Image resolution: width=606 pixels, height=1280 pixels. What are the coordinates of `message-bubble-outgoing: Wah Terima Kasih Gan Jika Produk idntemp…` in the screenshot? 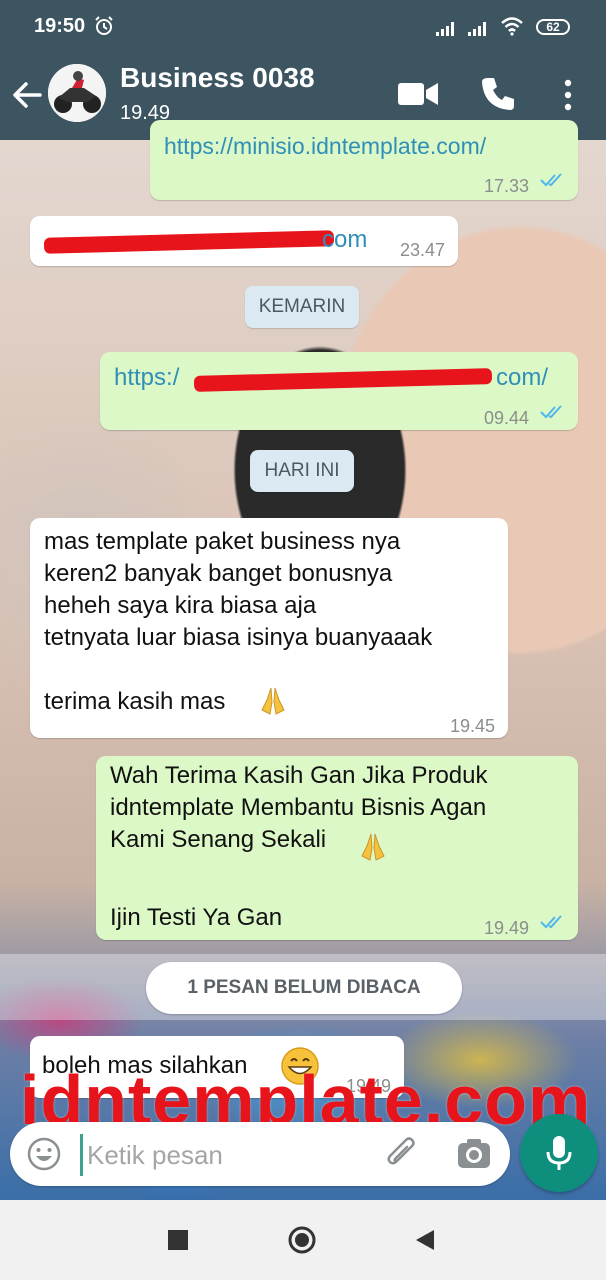 It's located at (337, 848).